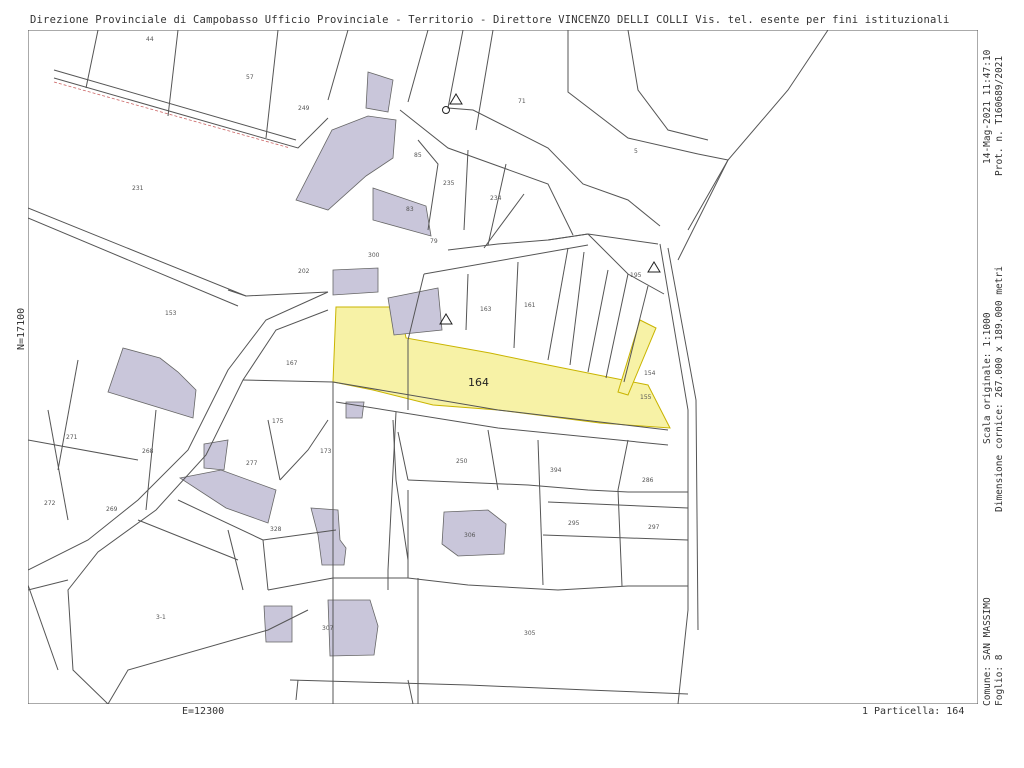  What do you see at coordinates (650, 373) in the screenshot?
I see `parcel-label: 154` at bounding box center [650, 373].